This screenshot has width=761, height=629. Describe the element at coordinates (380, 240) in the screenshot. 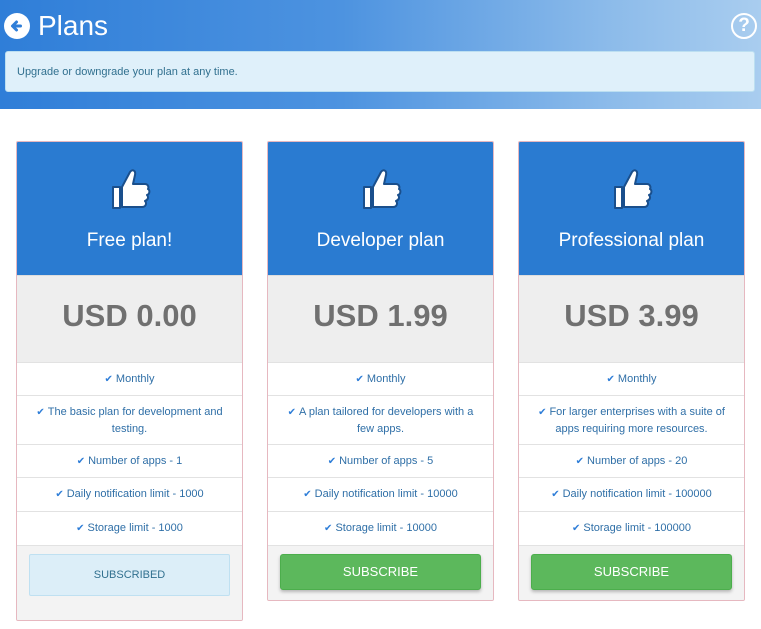

I see `plan-name: Developer plan` at that location.